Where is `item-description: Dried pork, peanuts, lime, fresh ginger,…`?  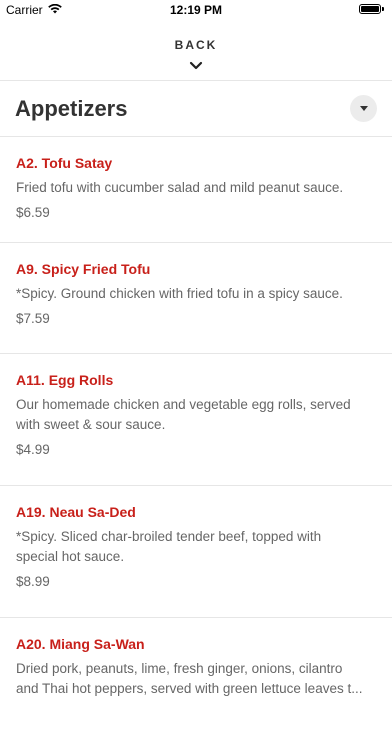 item-description: Dried pork, peanuts, lime, fresh ginger,… is located at coordinates (189, 678).